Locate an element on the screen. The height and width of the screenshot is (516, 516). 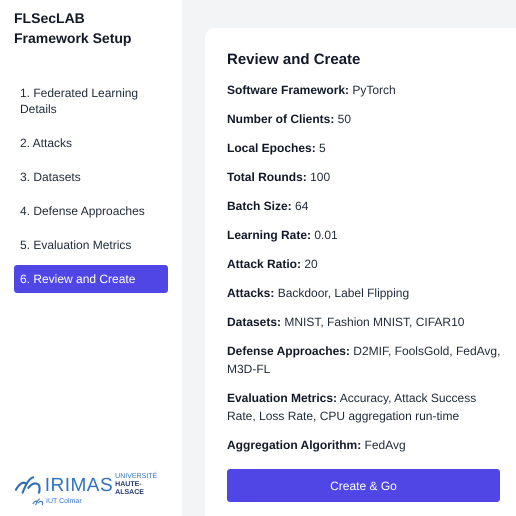
sidebar-item: 2. Attacks is located at coordinates (91, 143).